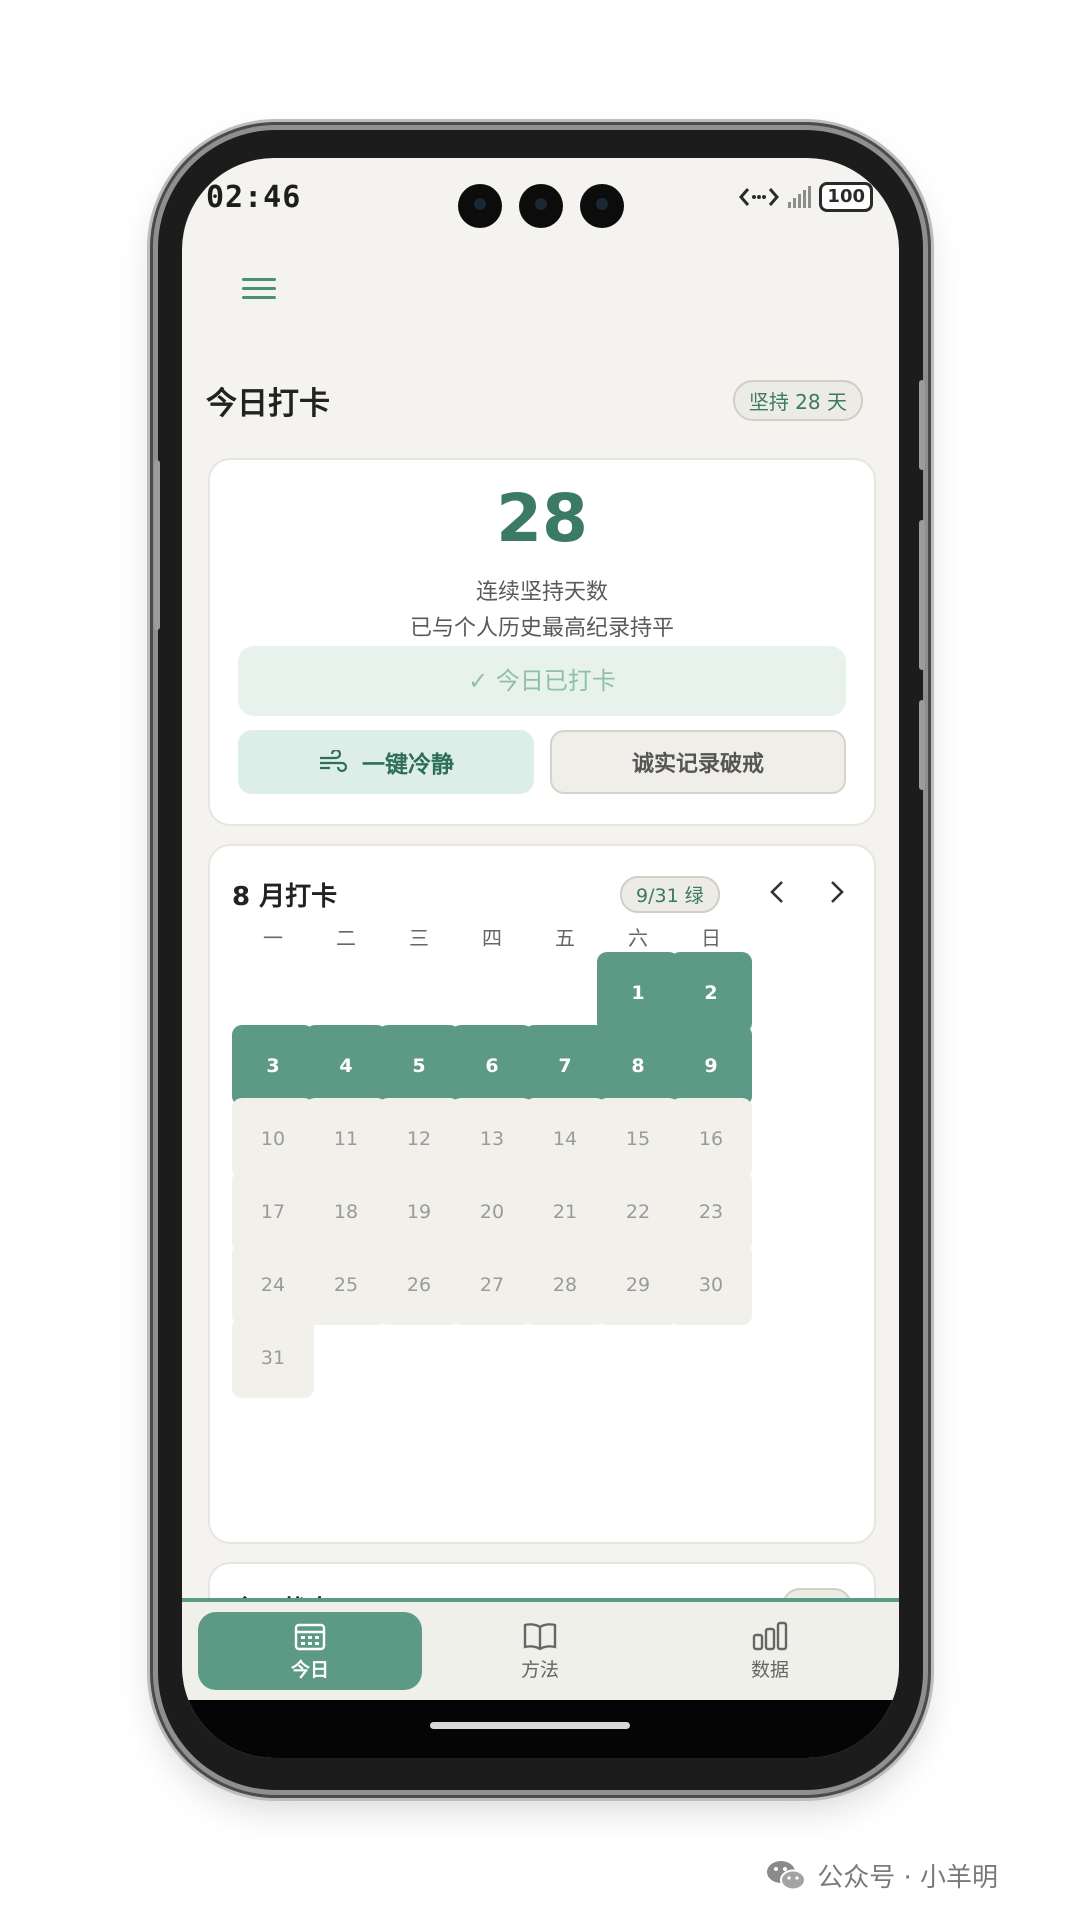 The height and width of the screenshot is (1920, 1080). Describe the element at coordinates (711, 1138) in the screenshot. I see `calendar-day: 16` at that location.